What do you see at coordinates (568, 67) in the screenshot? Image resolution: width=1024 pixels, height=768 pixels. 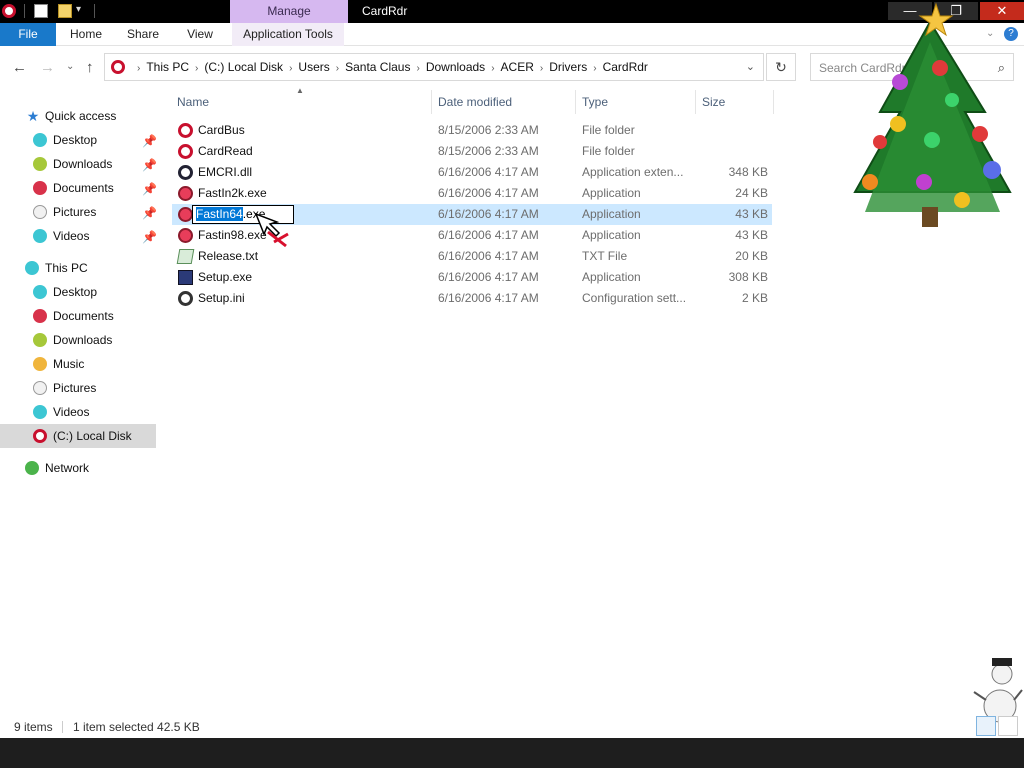 I see `breadcrumb-drivers: Drivers` at bounding box center [568, 67].